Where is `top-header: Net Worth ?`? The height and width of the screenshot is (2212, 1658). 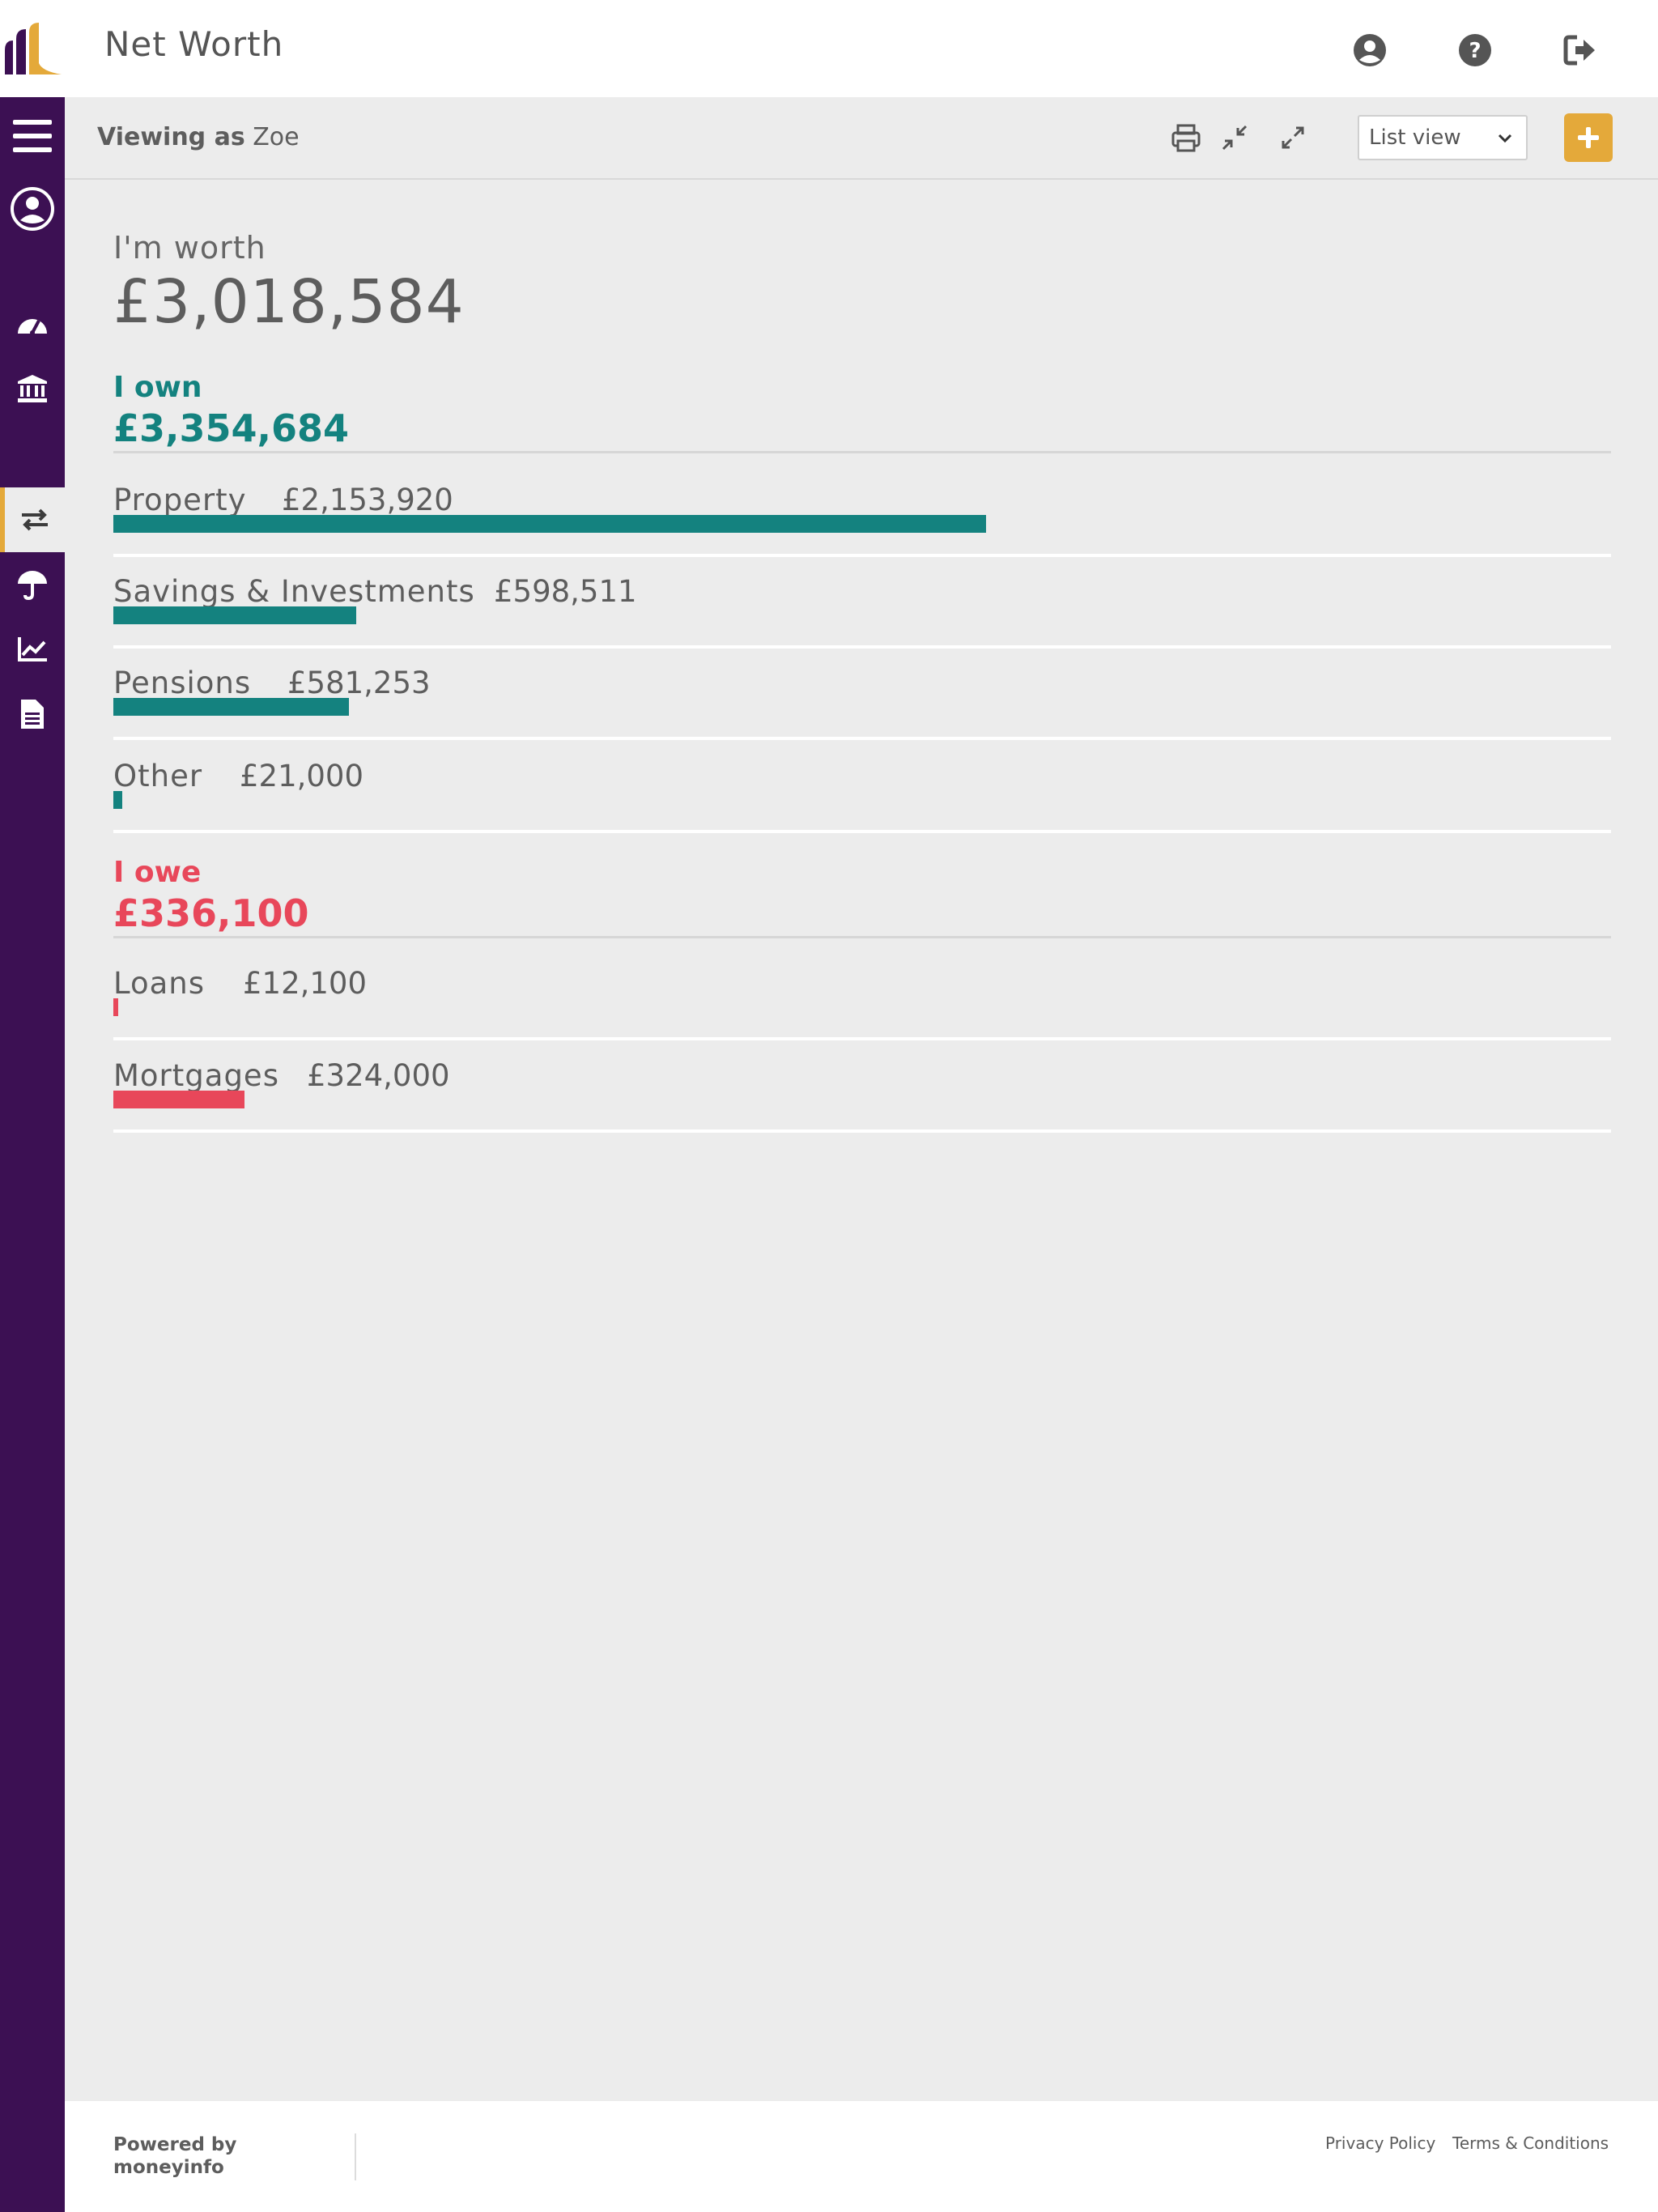
top-header: Net Worth ? is located at coordinates (829, 49).